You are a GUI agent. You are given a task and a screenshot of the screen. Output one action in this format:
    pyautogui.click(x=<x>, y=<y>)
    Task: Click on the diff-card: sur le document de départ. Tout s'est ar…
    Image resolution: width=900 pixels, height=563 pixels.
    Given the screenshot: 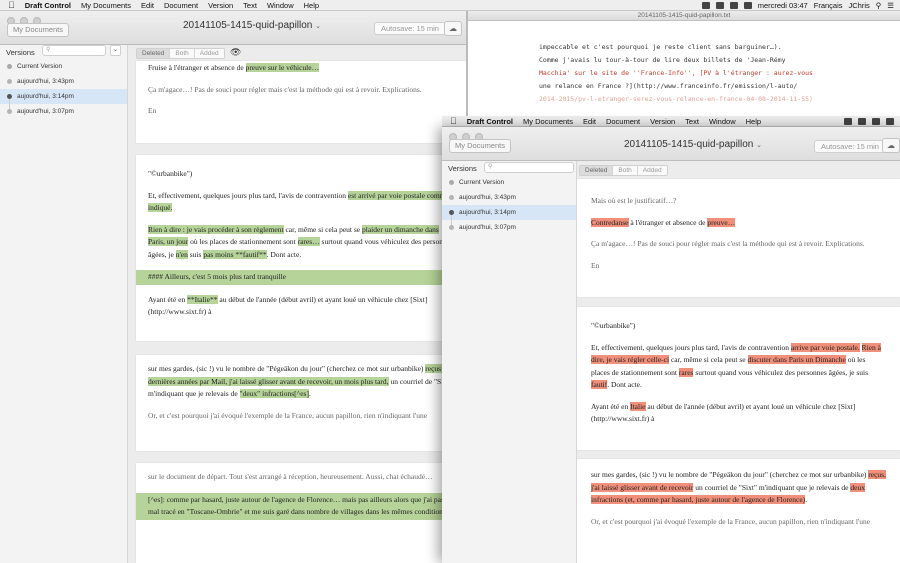 What is the action you would take?
    pyautogui.click(x=301, y=513)
    